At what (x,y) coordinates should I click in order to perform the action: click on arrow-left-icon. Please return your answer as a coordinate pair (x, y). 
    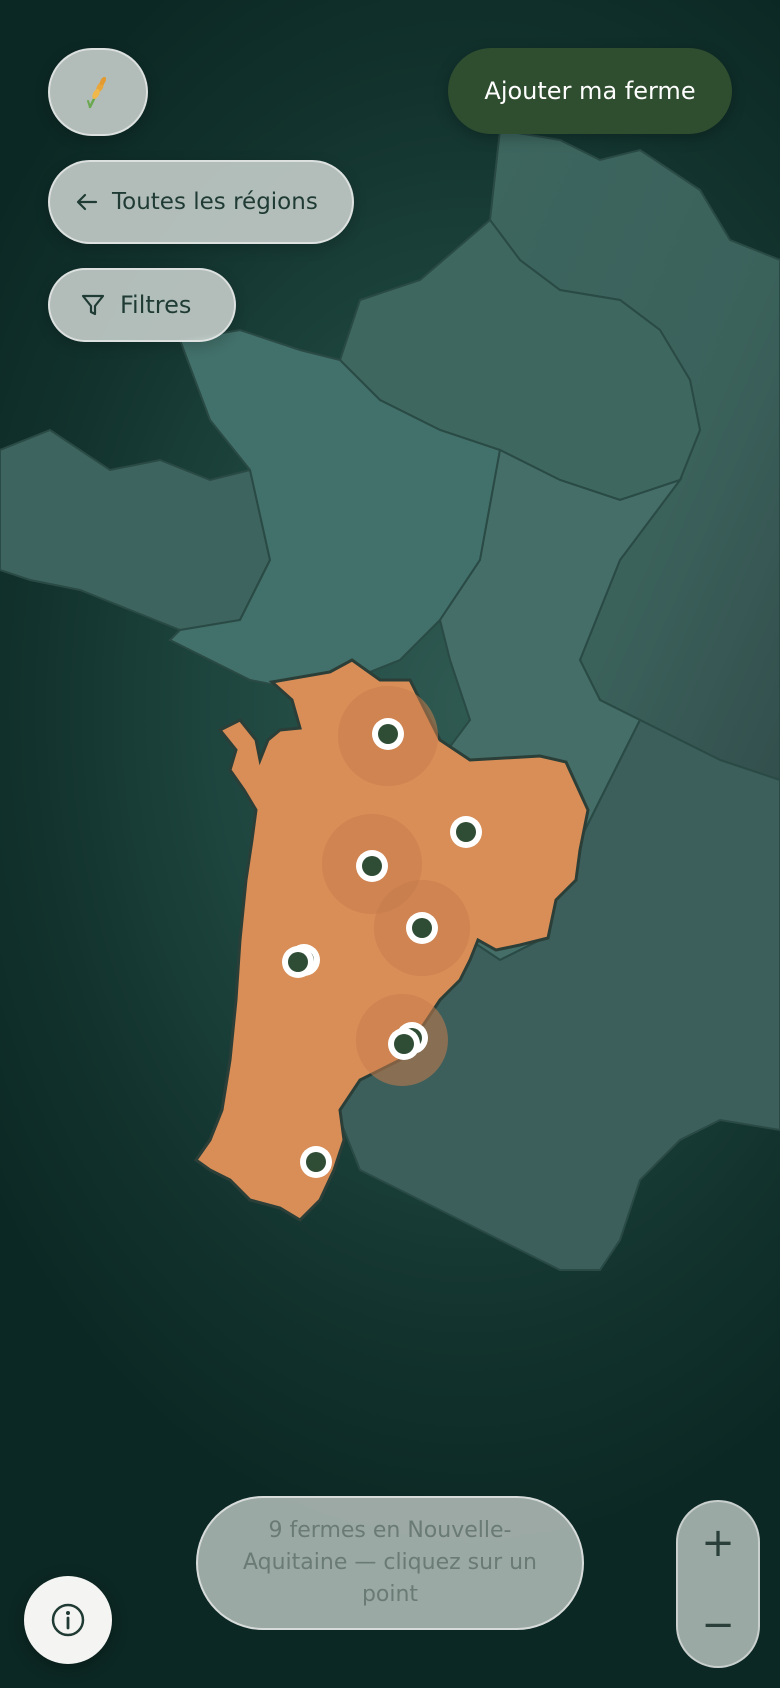
    Looking at the image, I should click on (87, 202).